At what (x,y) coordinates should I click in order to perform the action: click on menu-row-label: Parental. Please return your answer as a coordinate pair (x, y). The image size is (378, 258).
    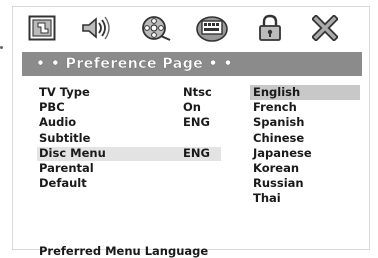
    Looking at the image, I should click on (66, 167).